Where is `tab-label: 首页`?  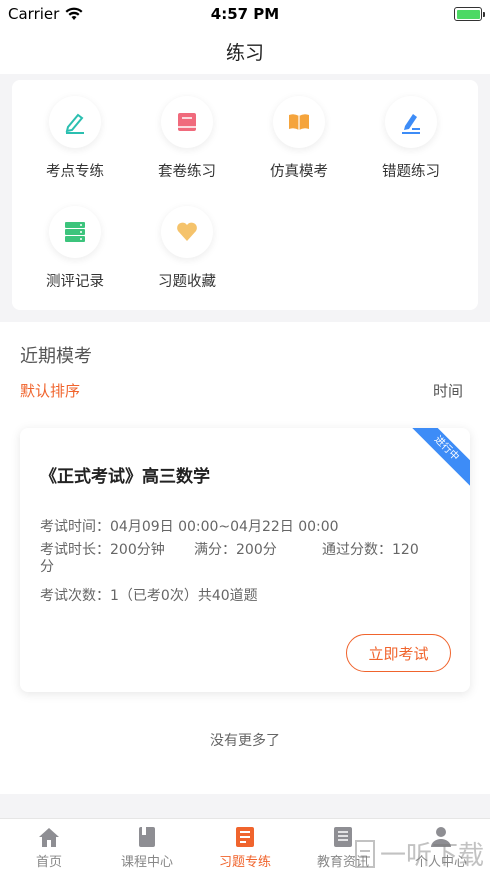 tab-label: 首页 is located at coordinates (48, 862).